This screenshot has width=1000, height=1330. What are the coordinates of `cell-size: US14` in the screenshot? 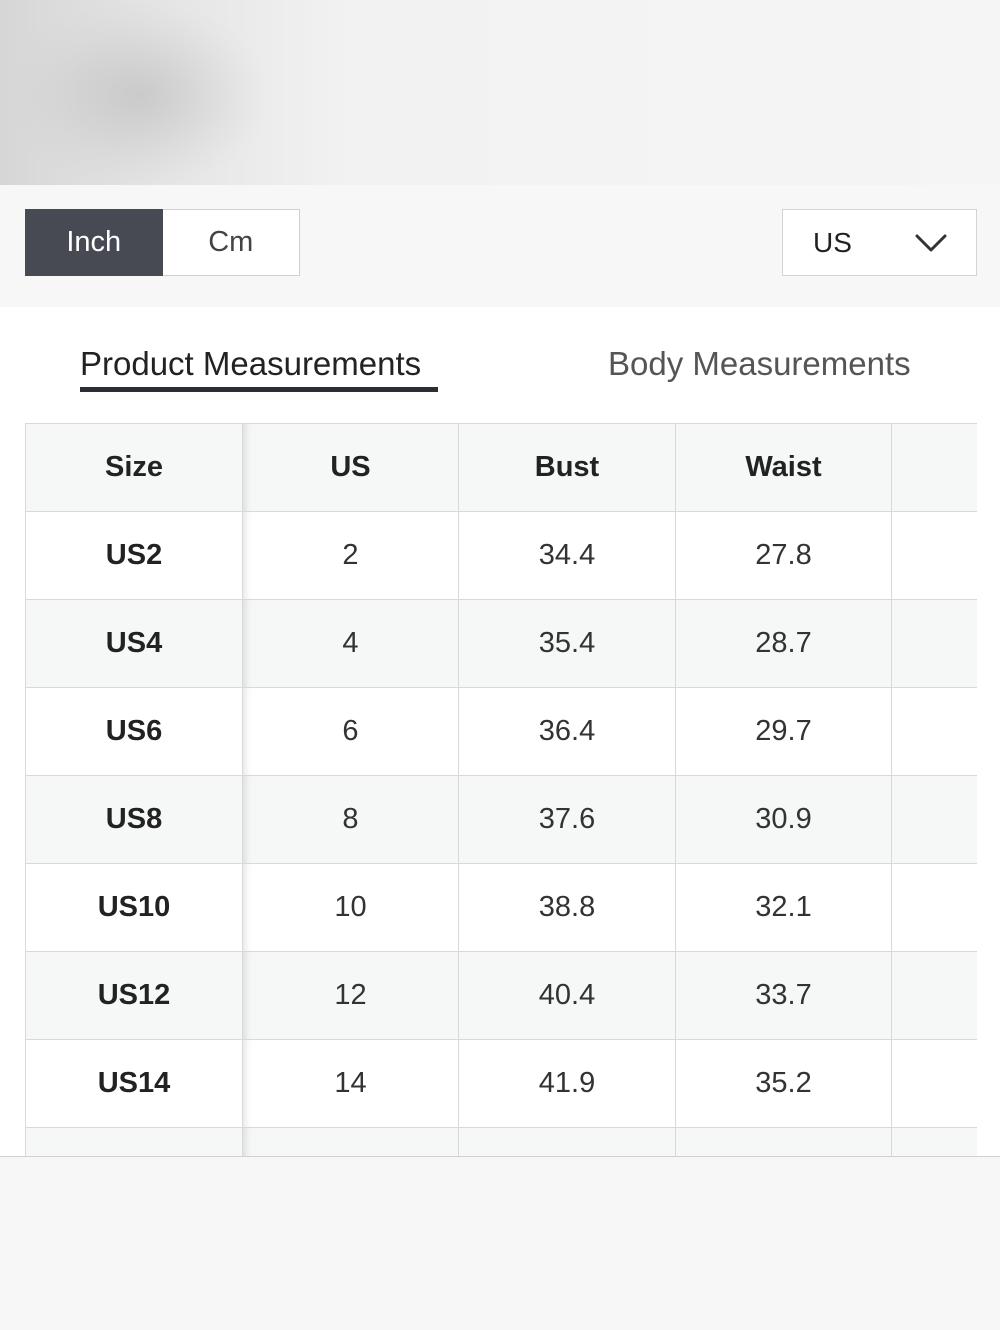 It's located at (134, 1083).